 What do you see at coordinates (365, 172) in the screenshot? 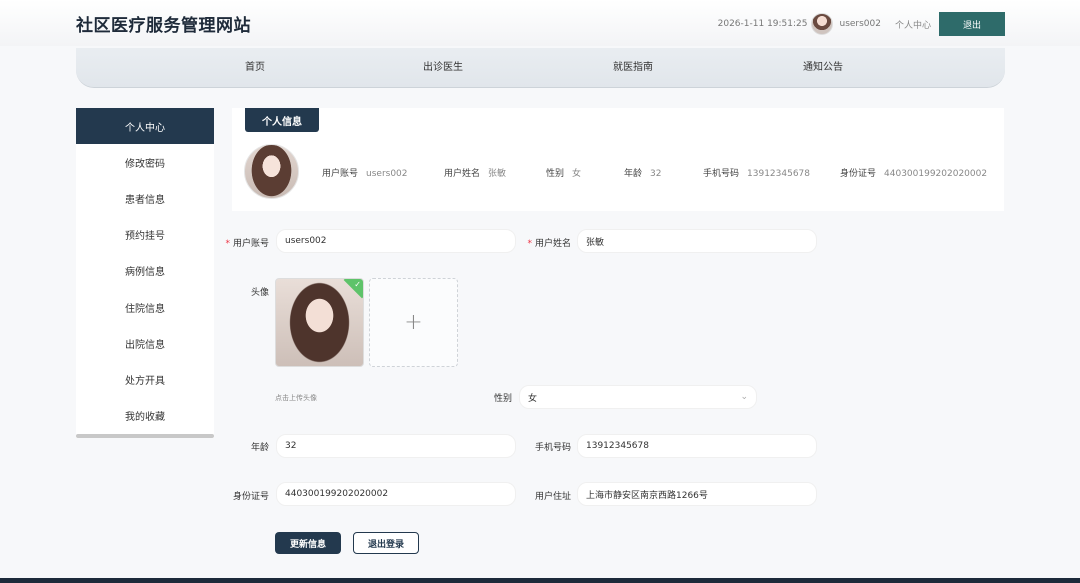
I see `info-account: 用户账号 users002` at bounding box center [365, 172].